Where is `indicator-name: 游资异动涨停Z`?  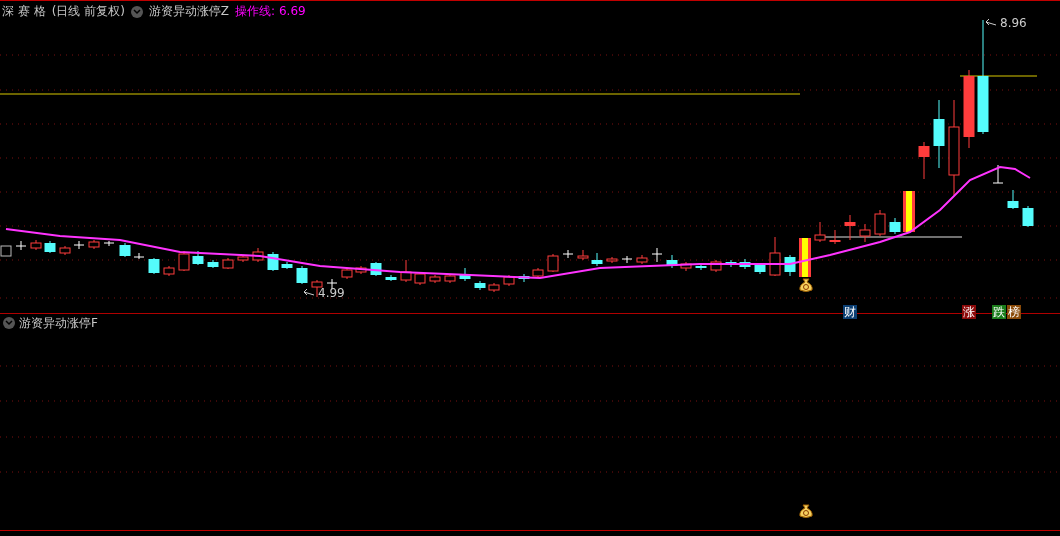 indicator-name: 游资异动涨停Z is located at coordinates (189, 11).